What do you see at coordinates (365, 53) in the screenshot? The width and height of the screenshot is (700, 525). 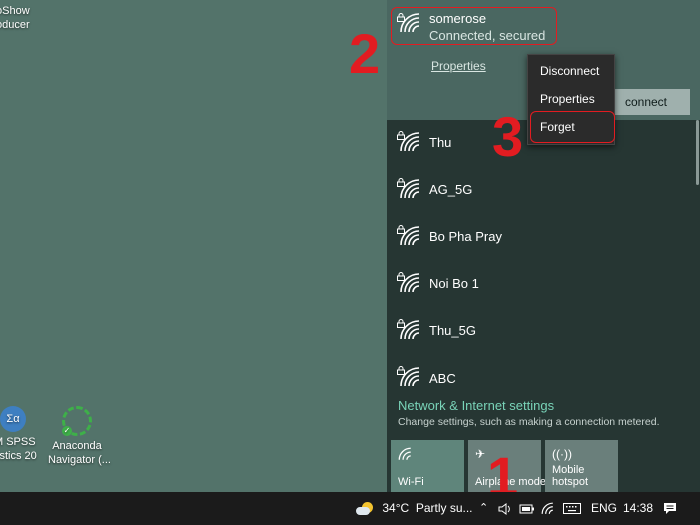 I see `step-2-label: 2` at bounding box center [365, 53].